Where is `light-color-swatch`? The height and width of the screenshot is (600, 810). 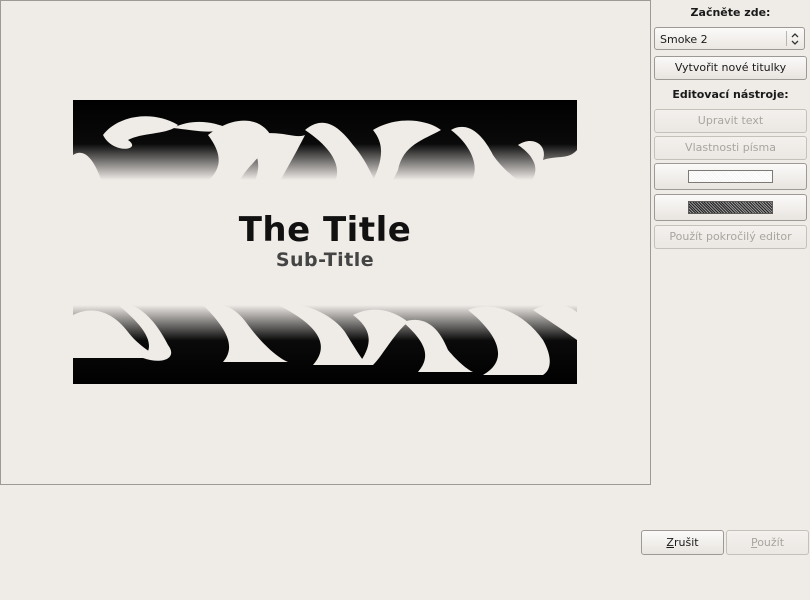
light-color-swatch is located at coordinates (730, 176).